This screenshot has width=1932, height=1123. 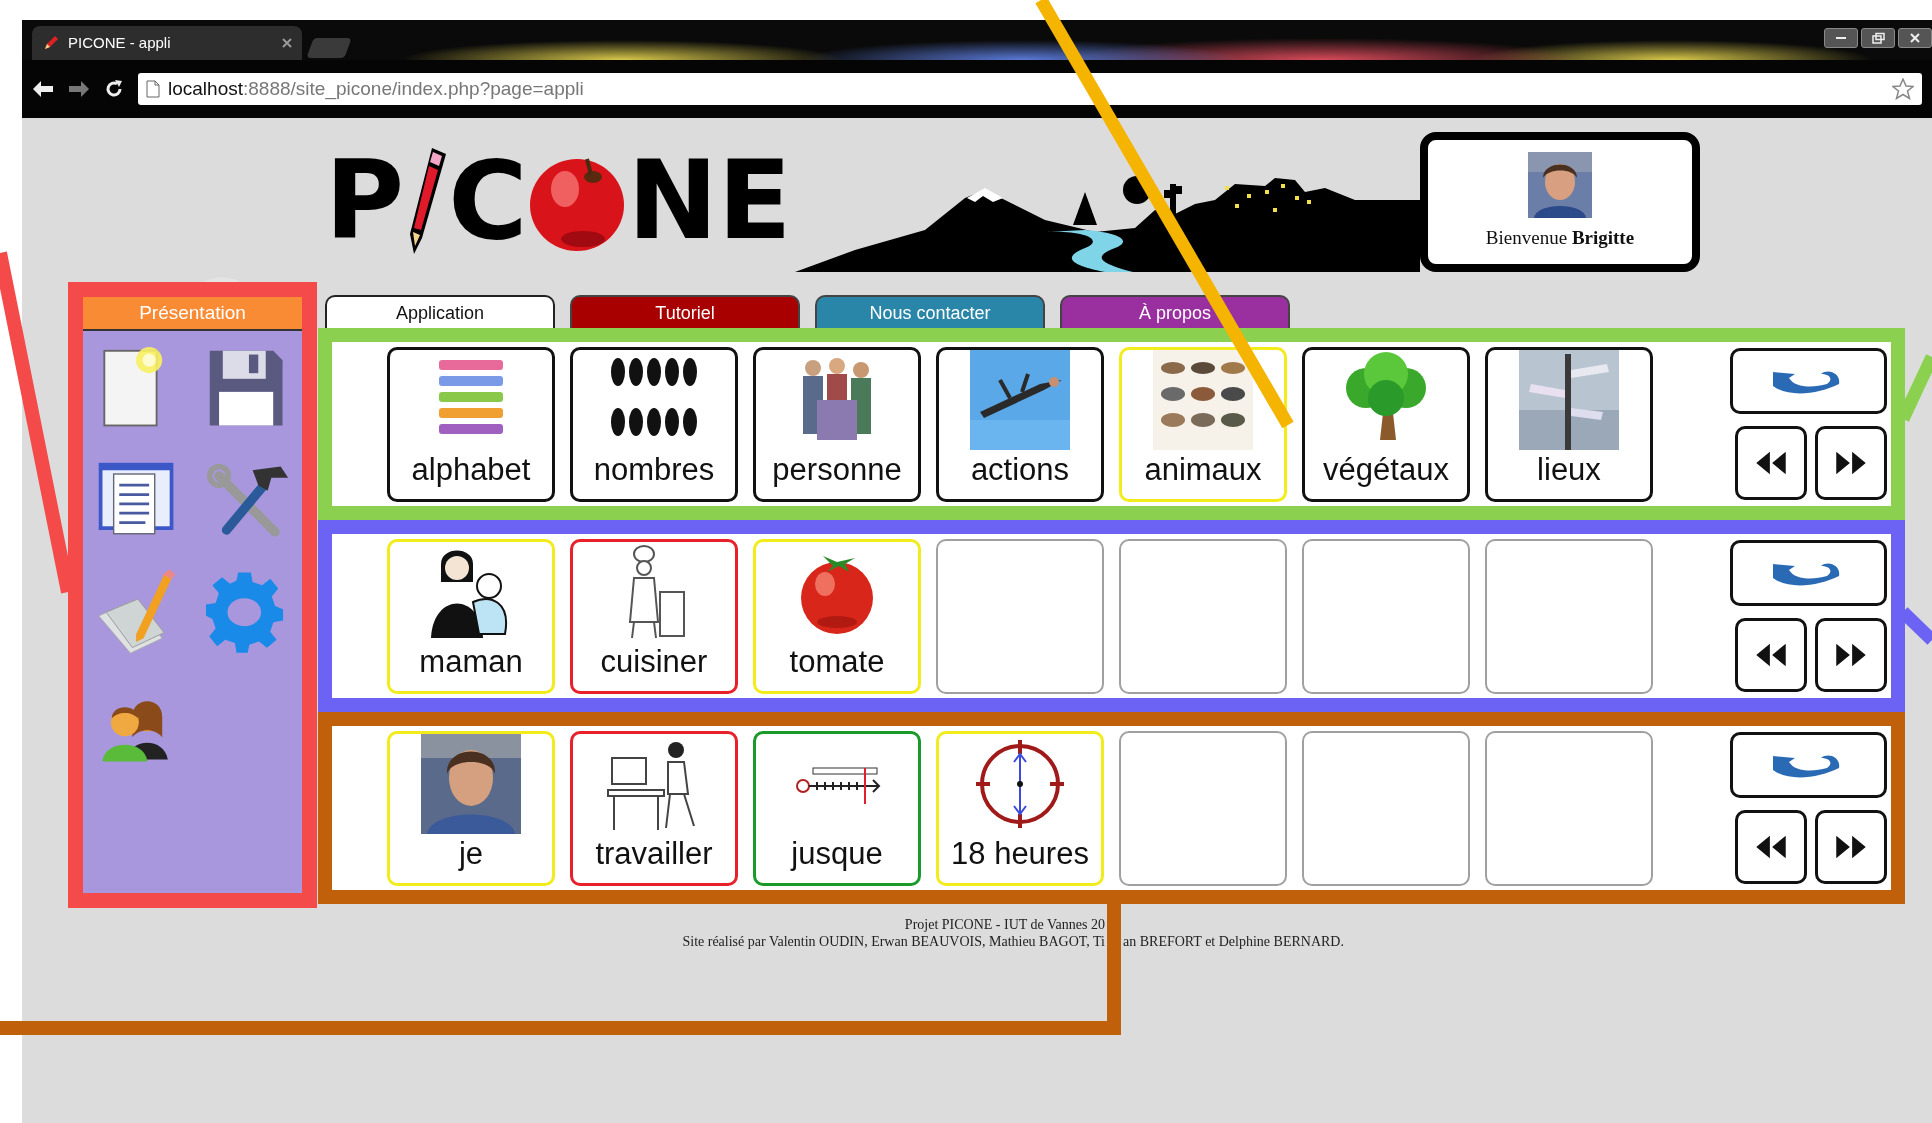 What do you see at coordinates (837, 808) in the screenshot?
I see `pictogram-card: jusque` at bounding box center [837, 808].